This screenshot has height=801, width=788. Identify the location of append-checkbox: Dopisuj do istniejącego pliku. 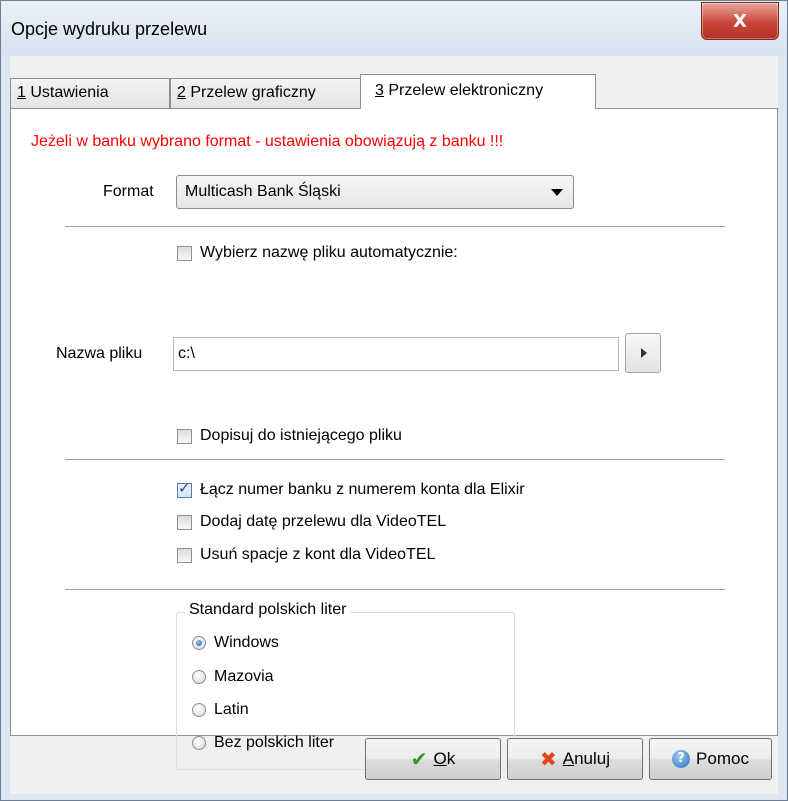
(289, 436).